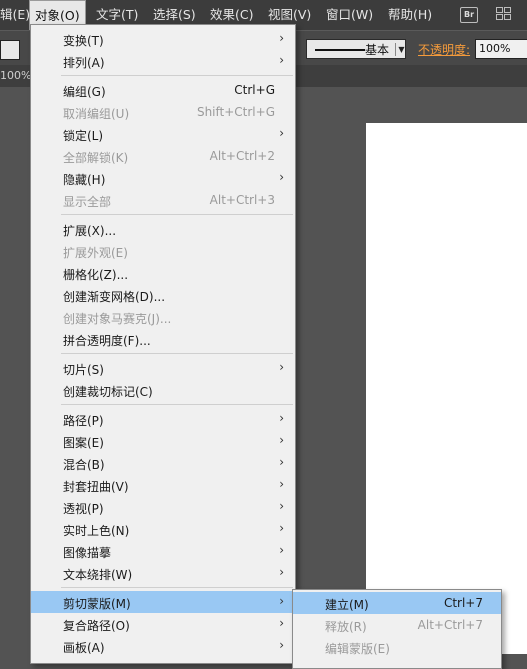 Image resolution: width=527 pixels, height=669 pixels. Describe the element at coordinates (163, 112) in the screenshot. I see `menu-item-ungroup: 取消编组(U) Shift+Ctrl+G` at that location.